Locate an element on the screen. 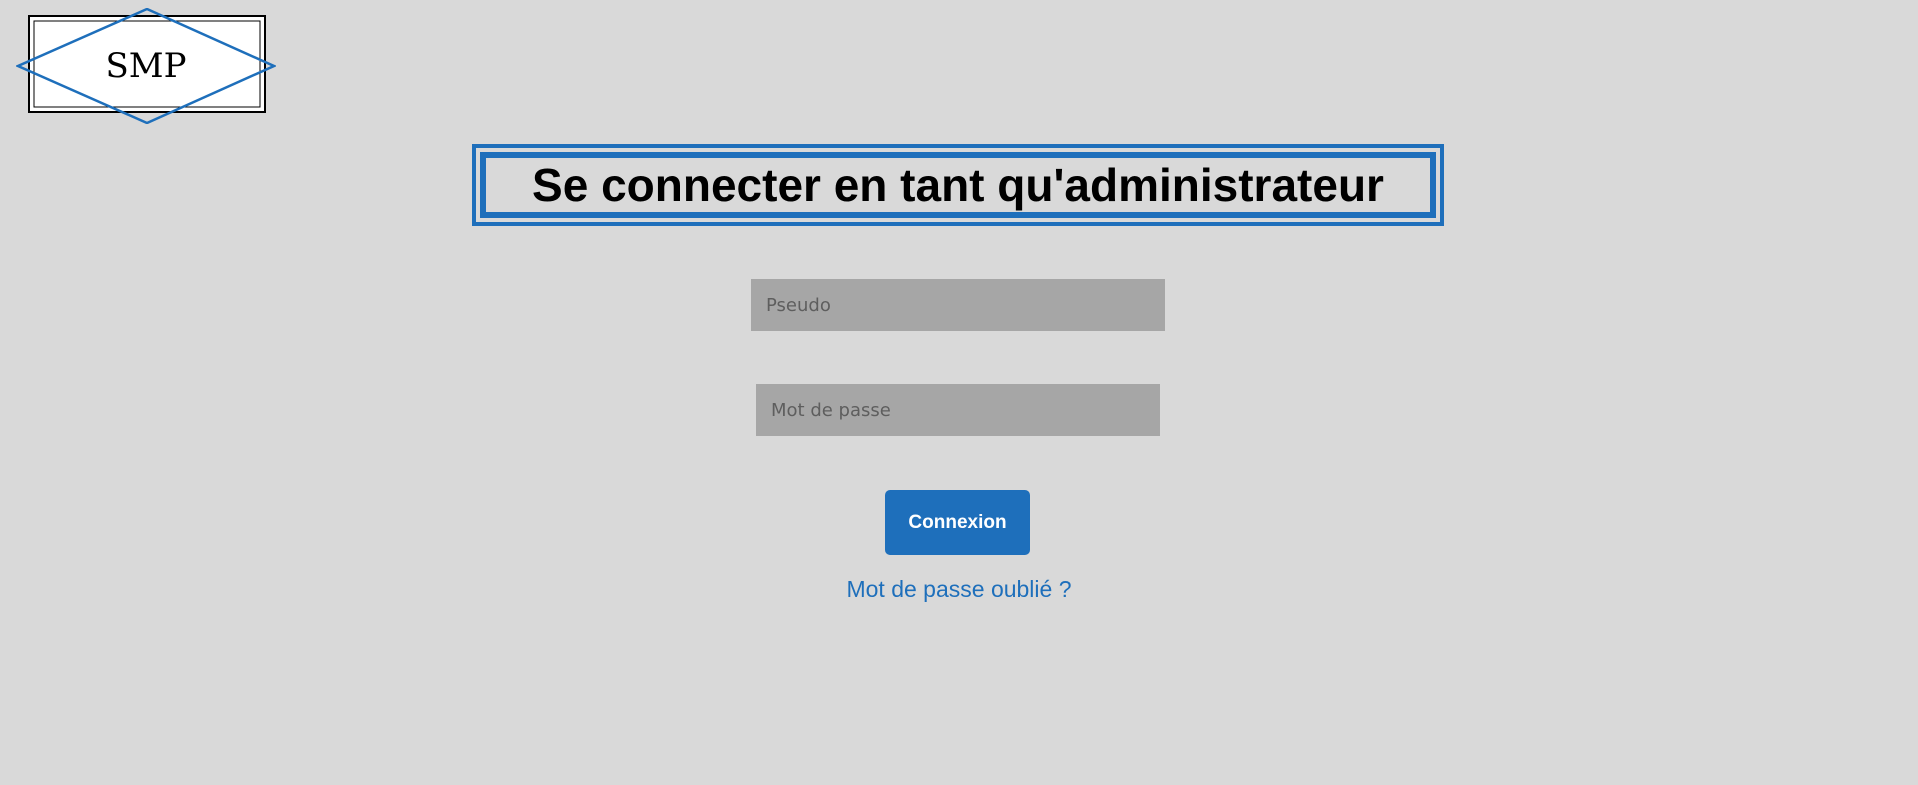 This screenshot has height=785, width=1918. smp-logo: SMP is located at coordinates (146, 66).